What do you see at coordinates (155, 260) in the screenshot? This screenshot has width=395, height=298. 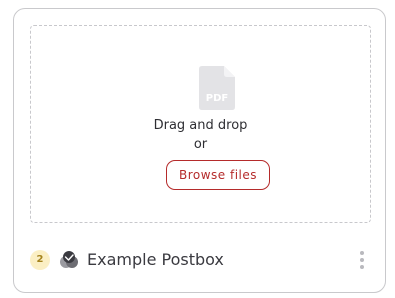 I see `postbox-name: Example Postbox` at bounding box center [155, 260].